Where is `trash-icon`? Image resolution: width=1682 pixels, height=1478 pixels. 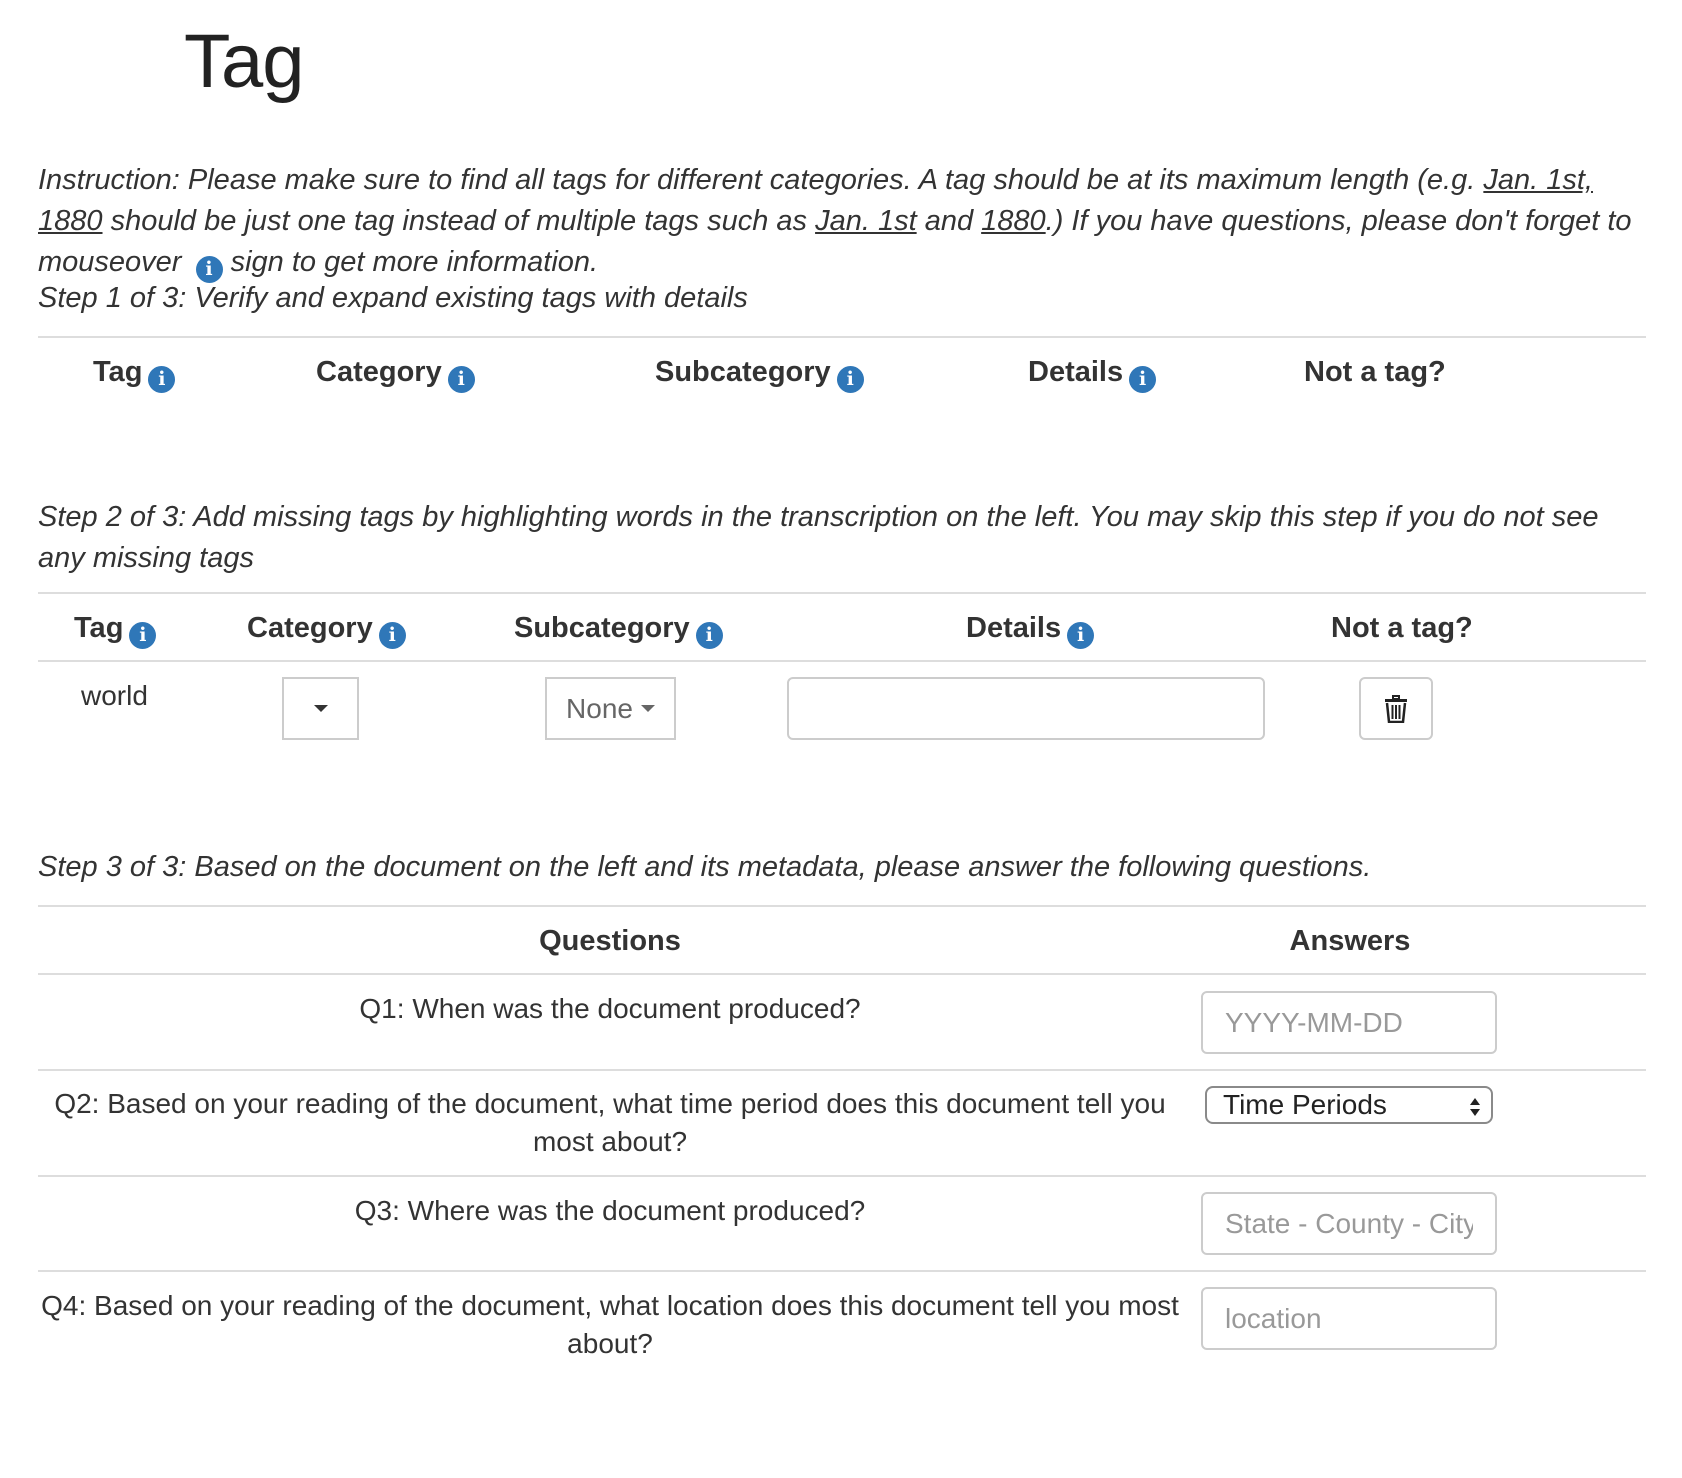
trash-icon is located at coordinates (1396, 708).